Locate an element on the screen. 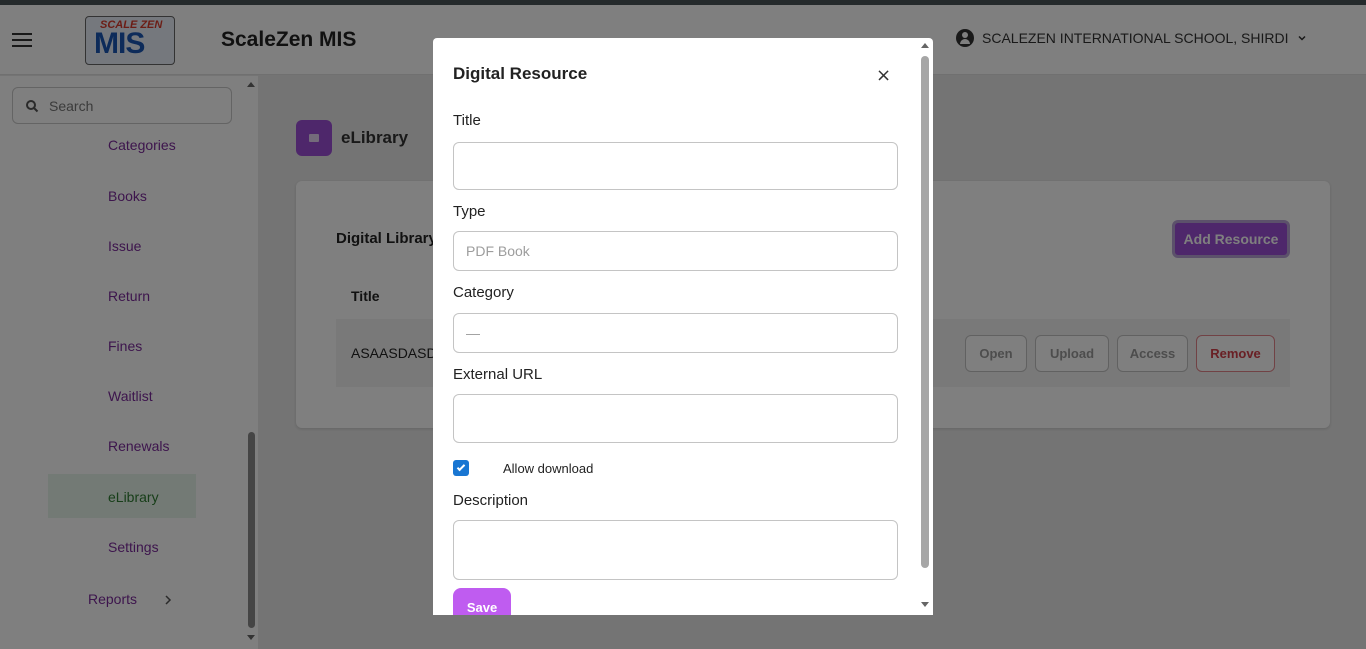 The height and width of the screenshot is (649, 1366). external-url-input is located at coordinates (675, 418).